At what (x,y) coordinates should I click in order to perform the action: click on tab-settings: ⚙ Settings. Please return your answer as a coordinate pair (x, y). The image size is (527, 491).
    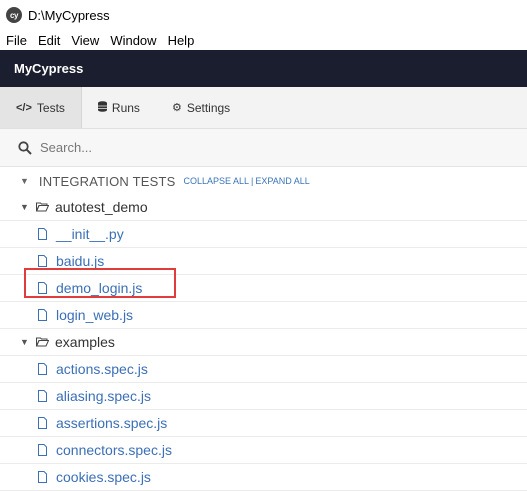
    Looking at the image, I should click on (201, 107).